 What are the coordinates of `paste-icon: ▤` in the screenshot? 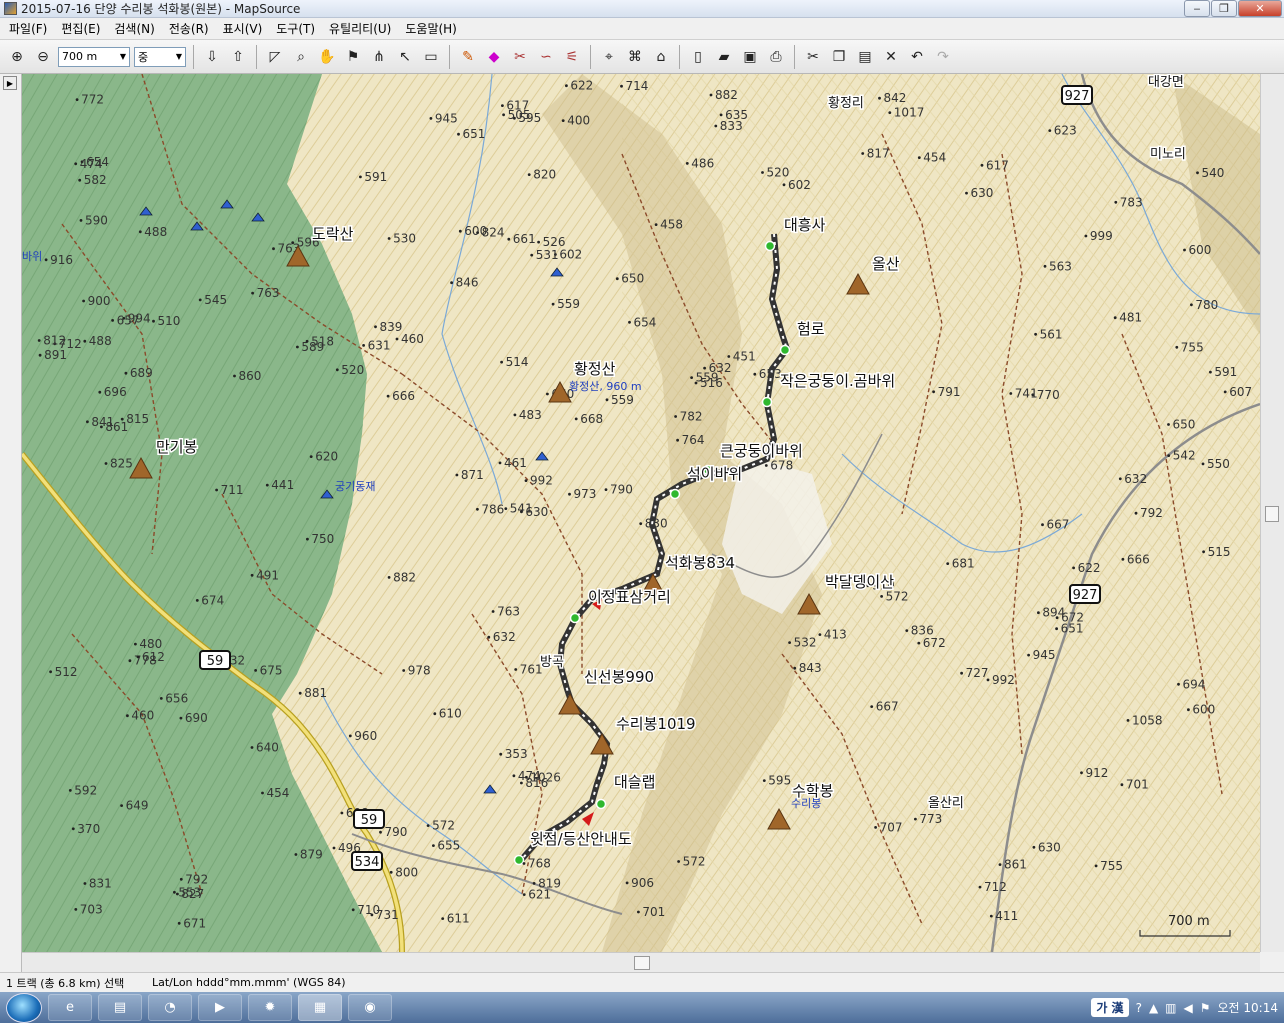 It's located at (865, 57).